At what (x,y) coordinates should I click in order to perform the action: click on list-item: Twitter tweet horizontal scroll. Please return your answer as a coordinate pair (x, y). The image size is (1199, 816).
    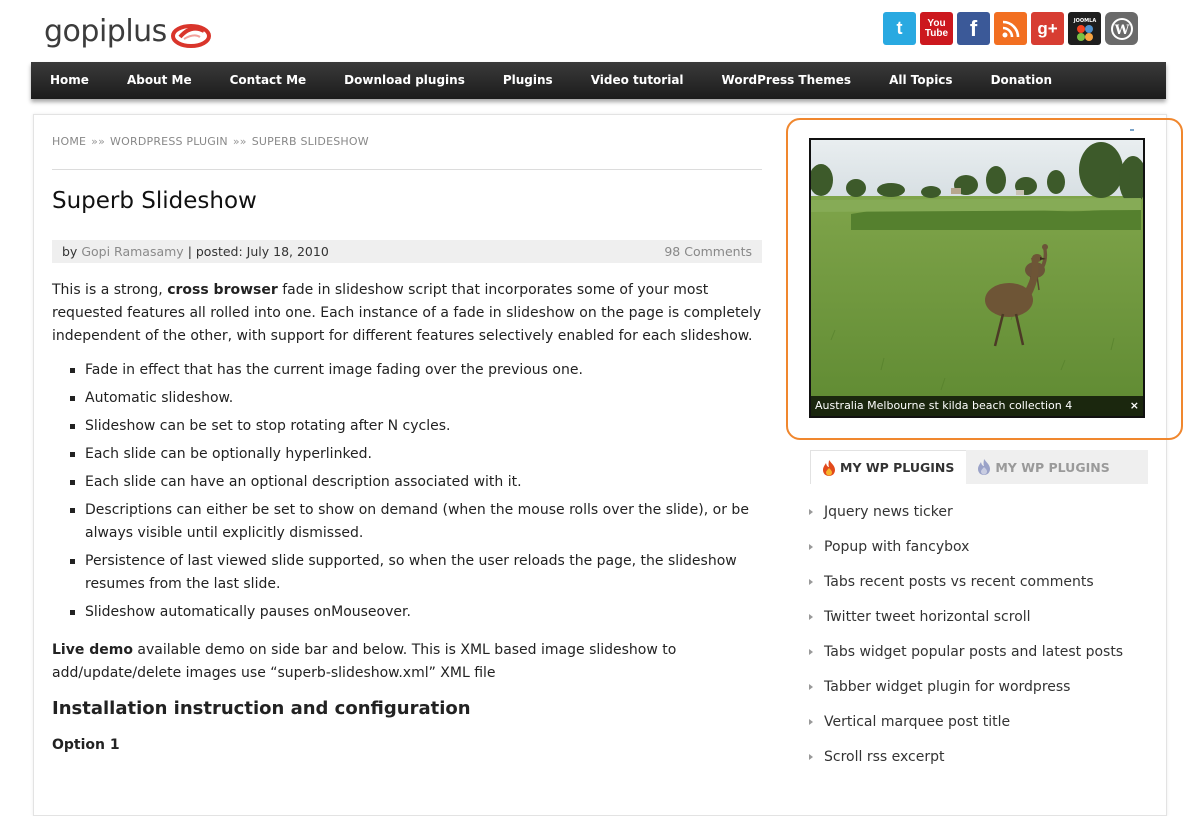
    Looking at the image, I should click on (988, 622).